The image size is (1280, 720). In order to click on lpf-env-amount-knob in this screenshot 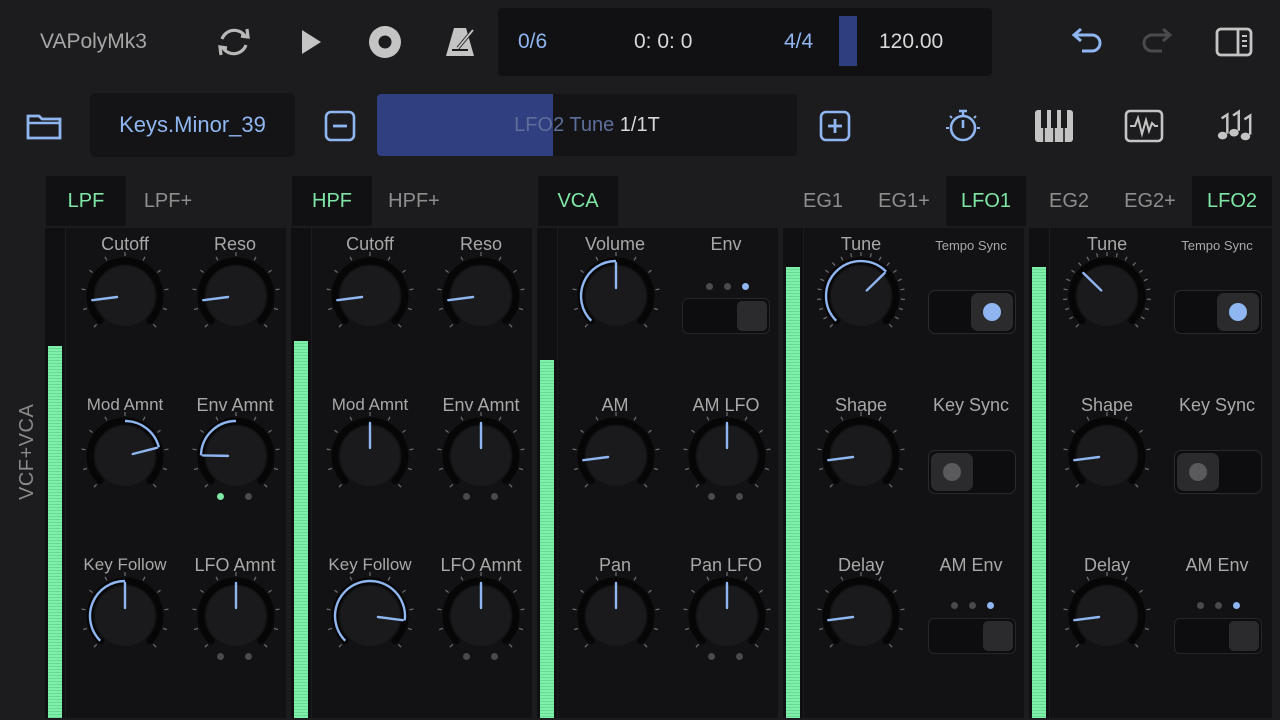, I will do `click(236, 456)`.